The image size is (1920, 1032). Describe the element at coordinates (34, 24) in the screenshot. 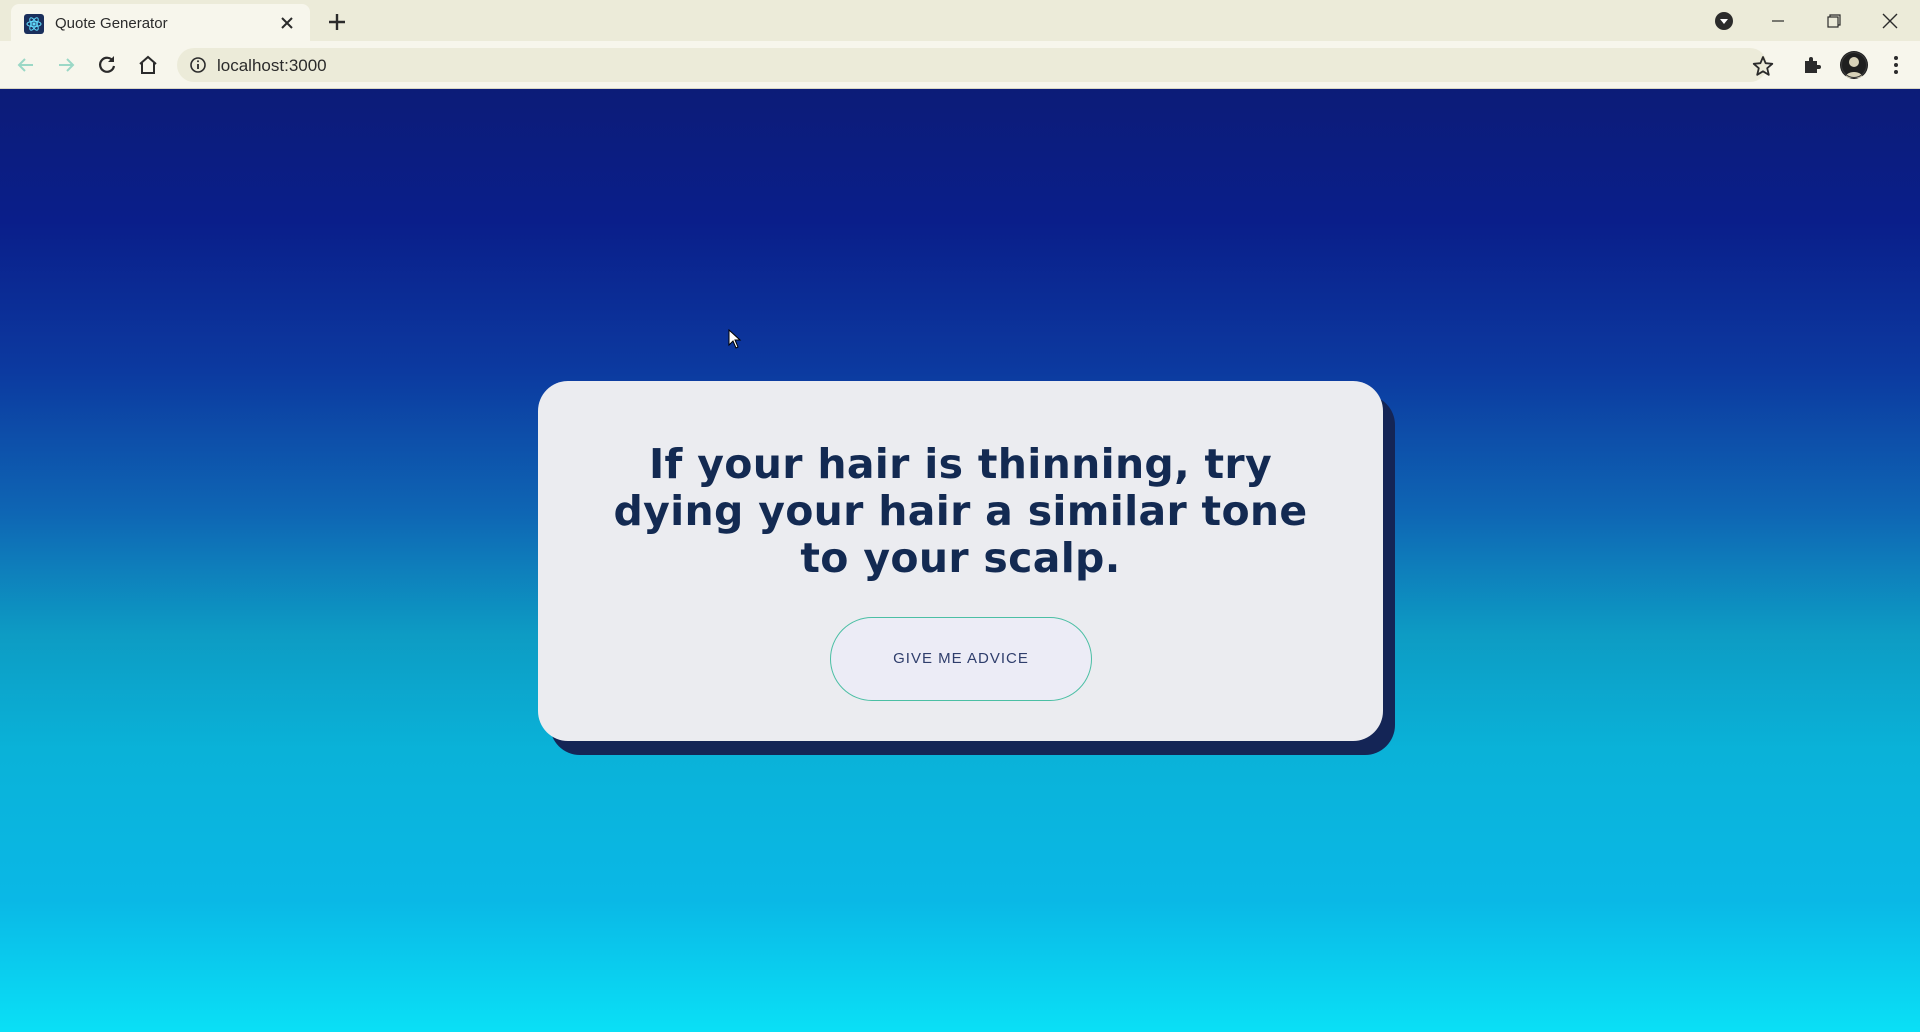

I see `react-logo-icon` at that location.